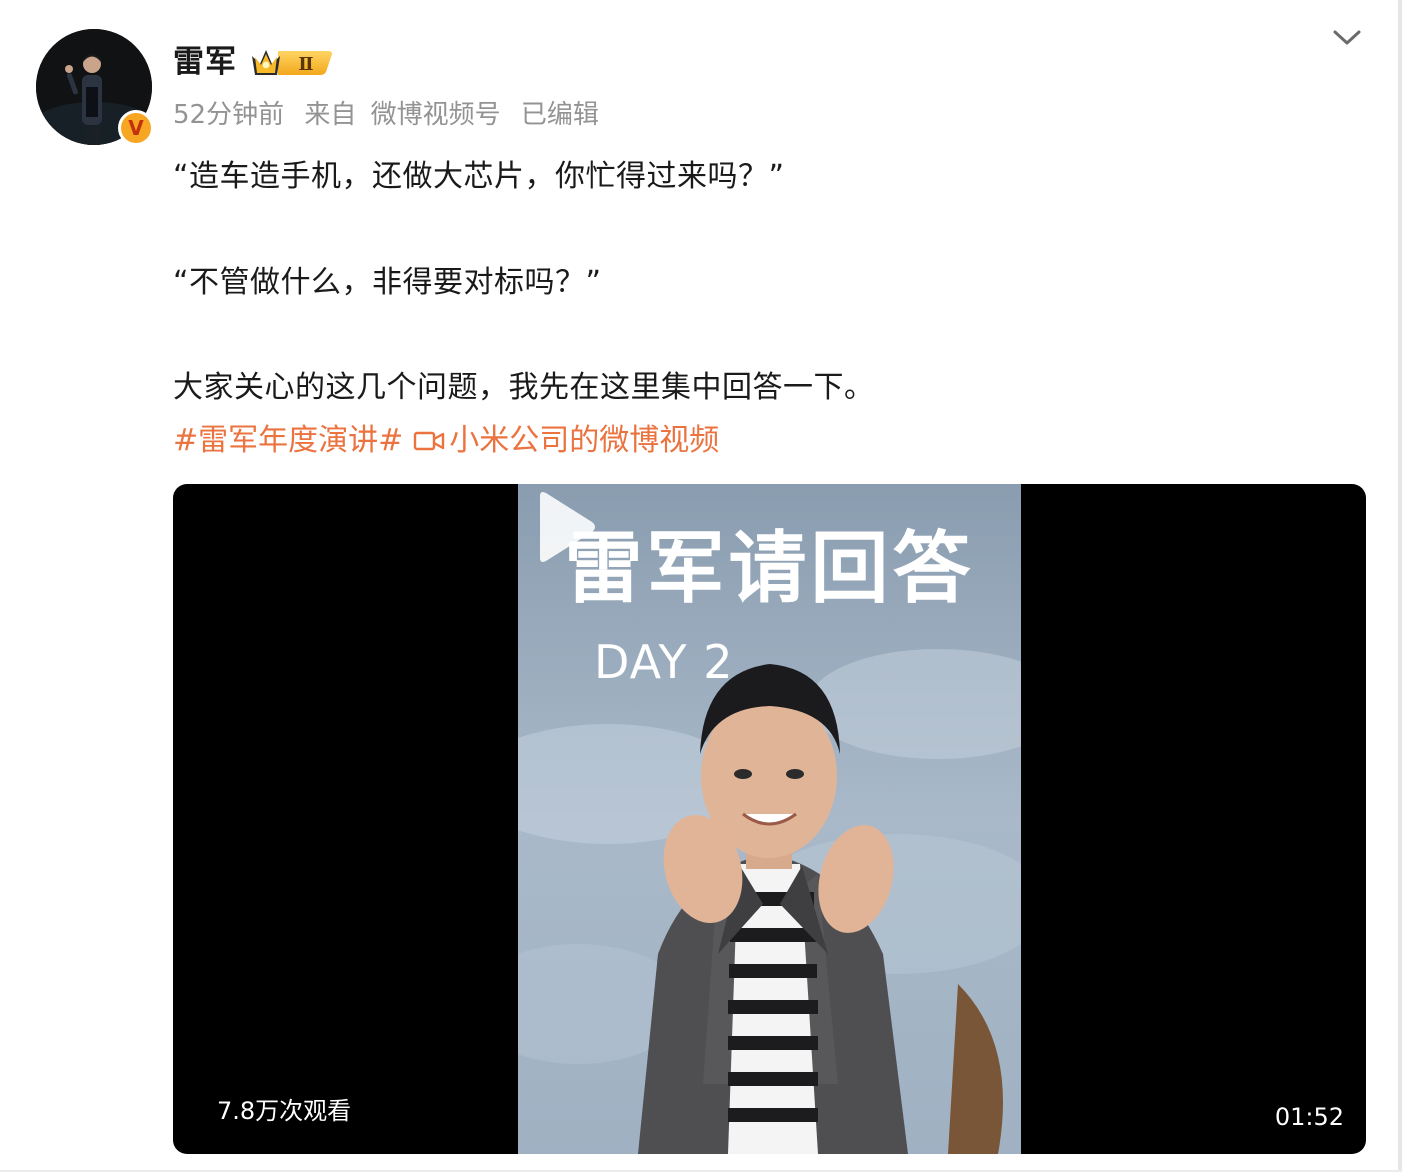 The width and height of the screenshot is (1402, 1172). What do you see at coordinates (288, 441) in the screenshot?
I see `hashtag-link: #雷军年度演讲#` at bounding box center [288, 441].